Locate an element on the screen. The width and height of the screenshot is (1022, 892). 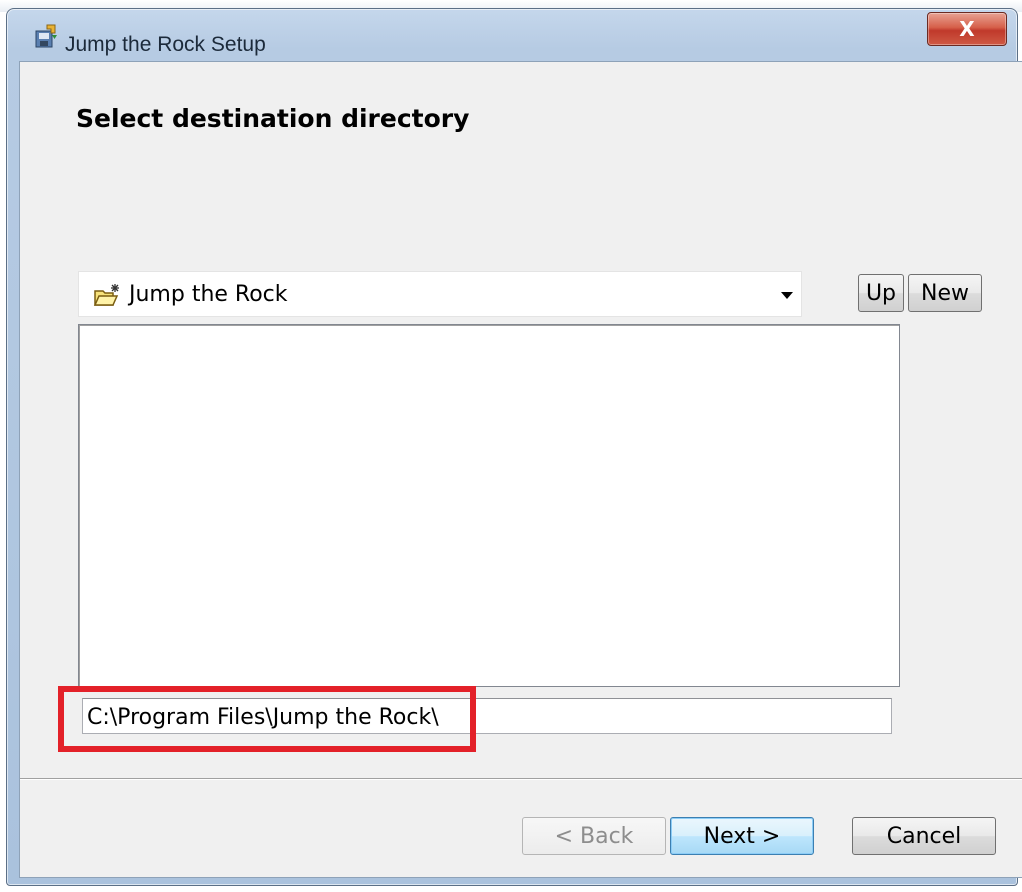
new-folder-button: New is located at coordinates (945, 293).